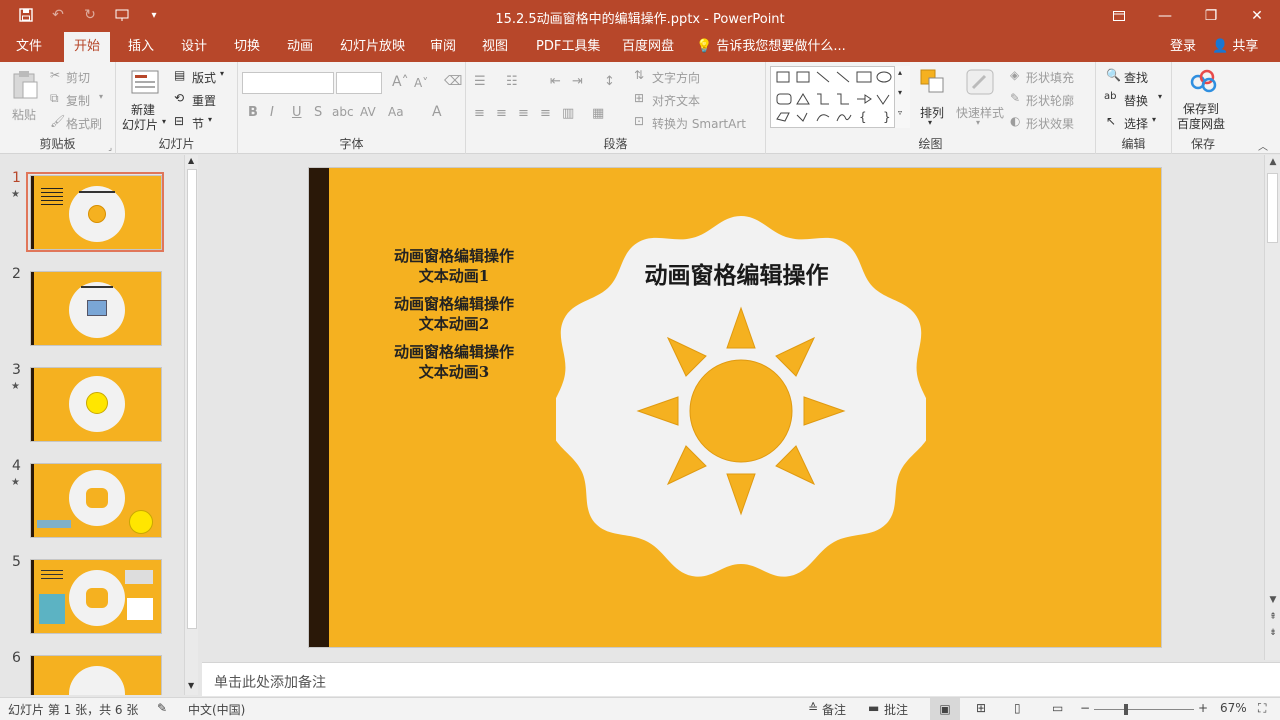 The height and width of the screenshot is (720, 1280). I want to click on thumbnails-scrollbar: ▲ ▼, so click(191, 425).